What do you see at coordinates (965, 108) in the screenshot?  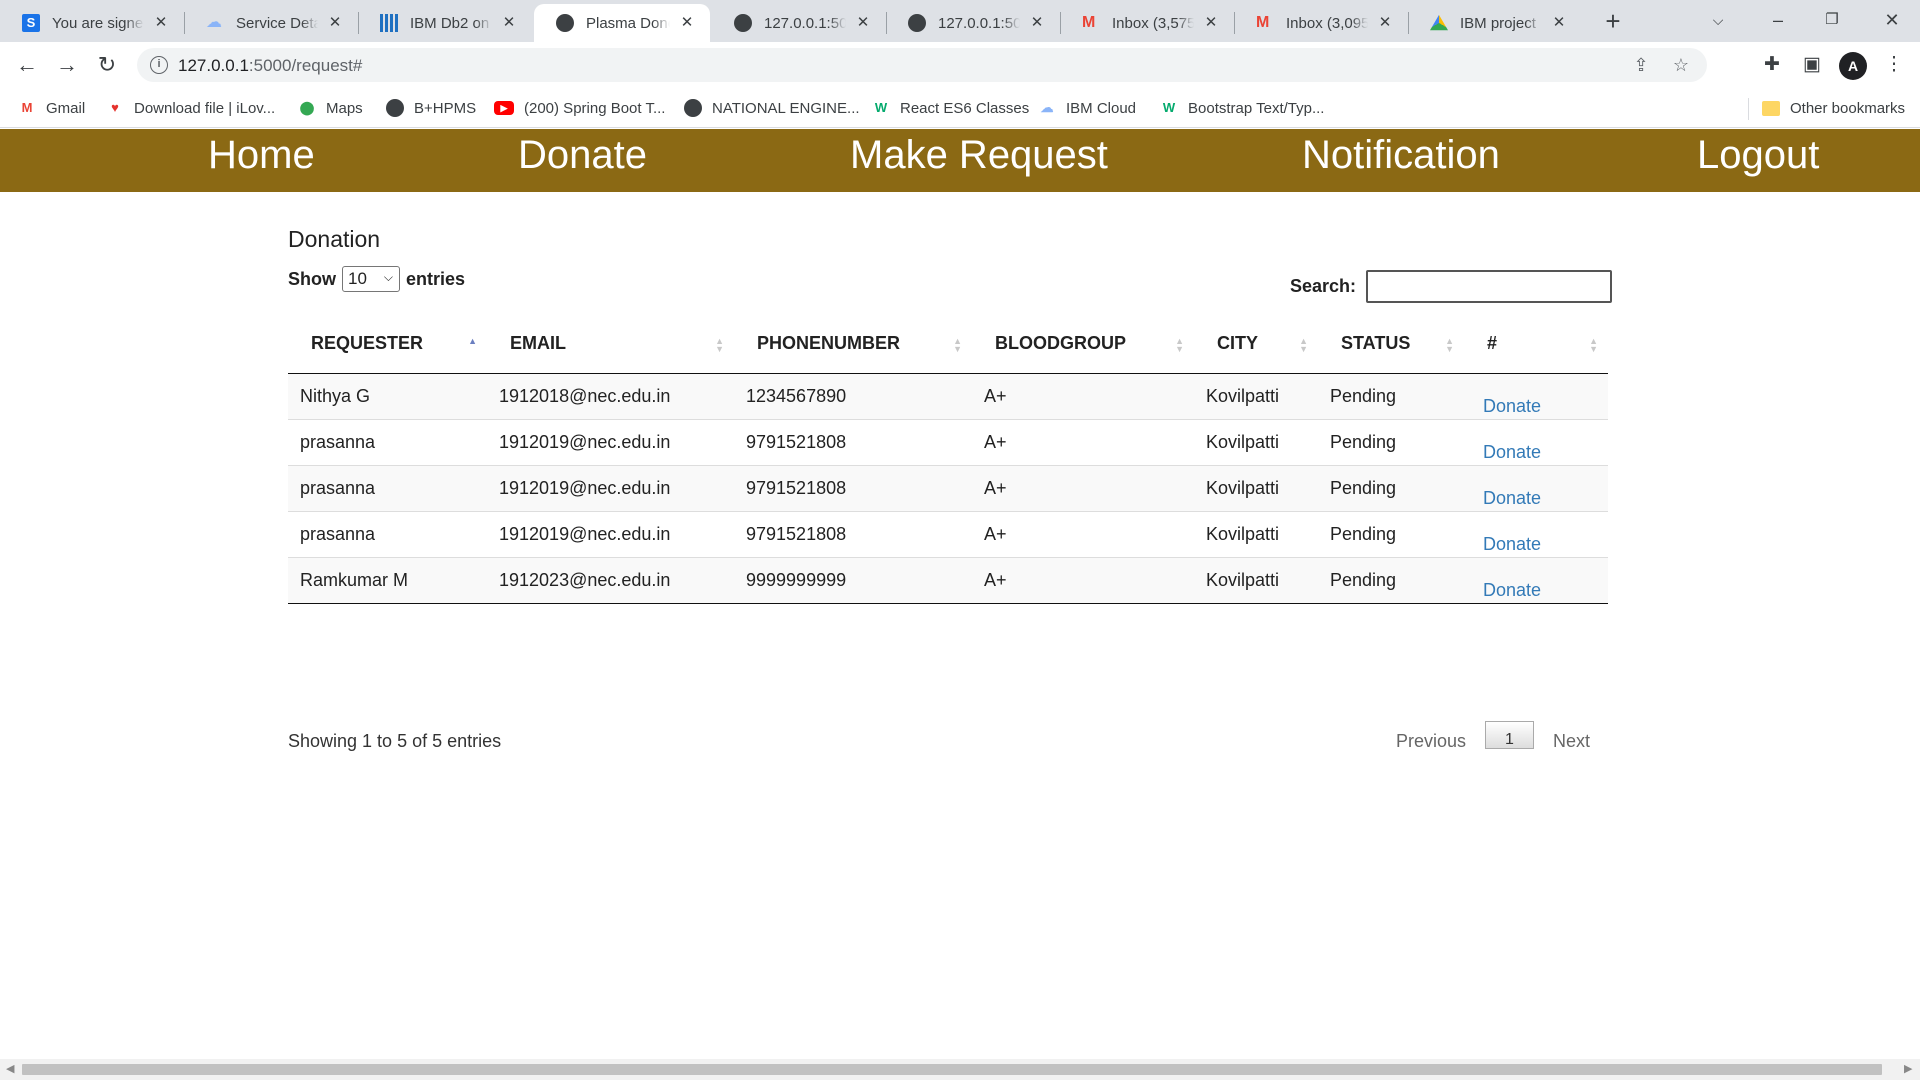 I see `bookmark-label: React ES6 Classes` at bounding box center [965, 108].